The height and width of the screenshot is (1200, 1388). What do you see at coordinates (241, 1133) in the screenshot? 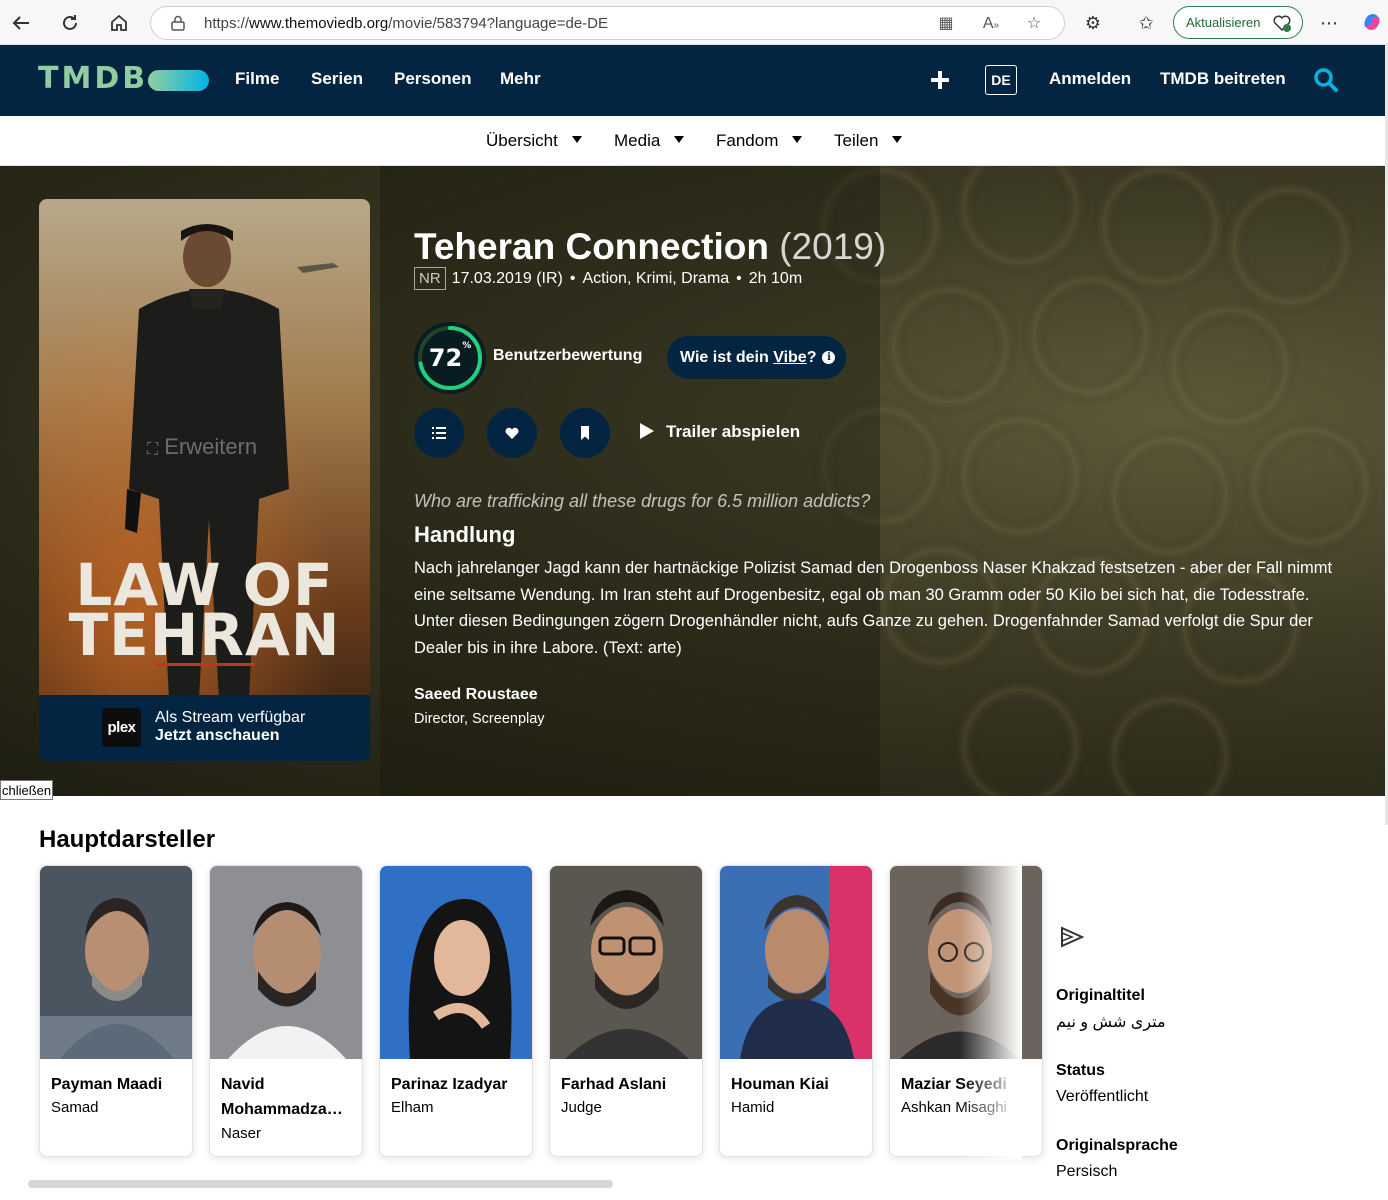
I see `cast-character: Naser` at bounding box center [241, 1133].